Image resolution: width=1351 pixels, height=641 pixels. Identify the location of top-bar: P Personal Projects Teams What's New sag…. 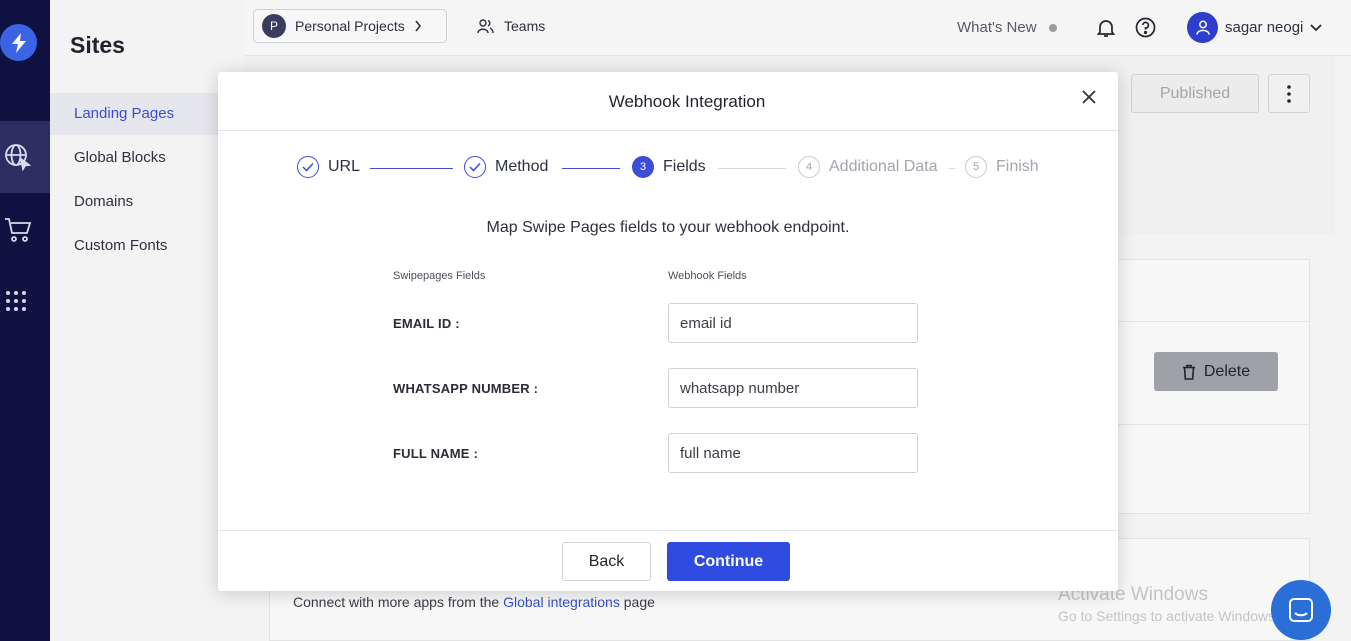
(798, 28).